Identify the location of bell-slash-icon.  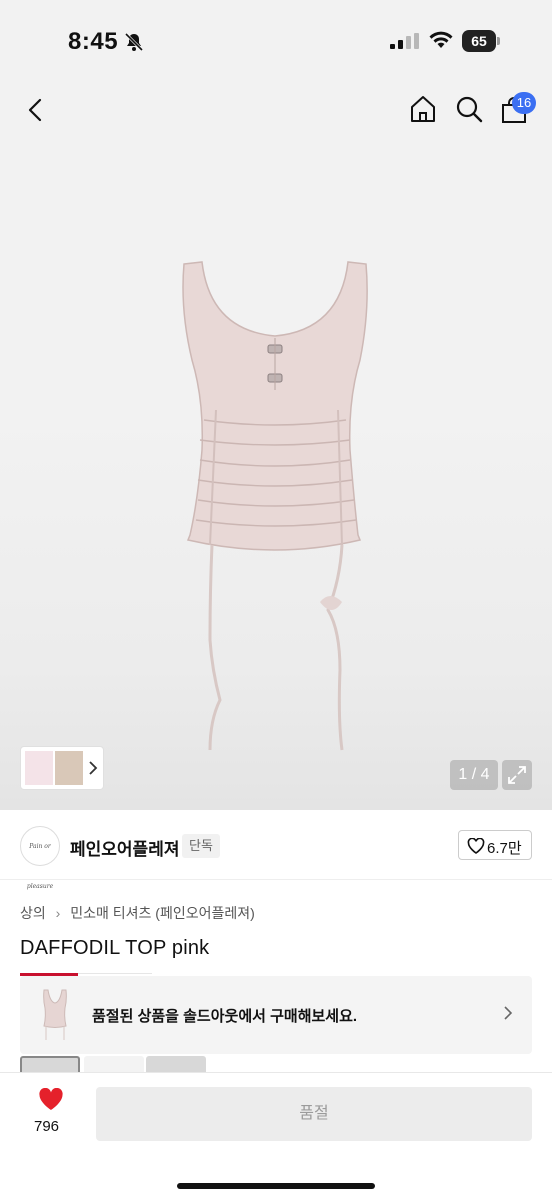
(134, 42).